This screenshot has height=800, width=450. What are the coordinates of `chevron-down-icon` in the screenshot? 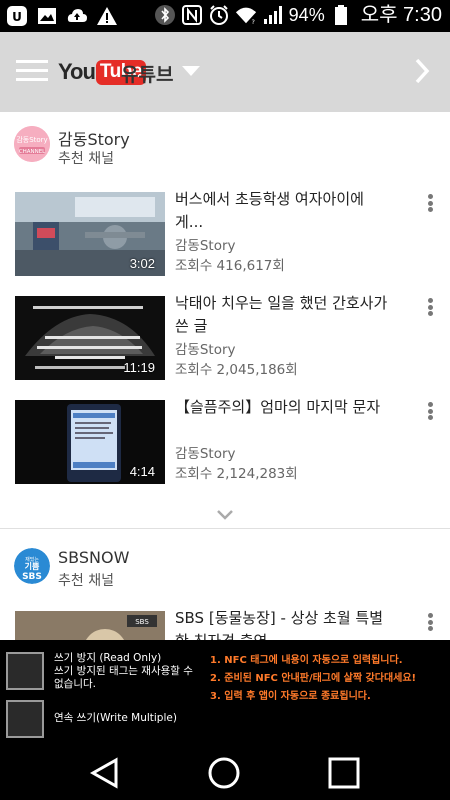 It's located at (225, 513).